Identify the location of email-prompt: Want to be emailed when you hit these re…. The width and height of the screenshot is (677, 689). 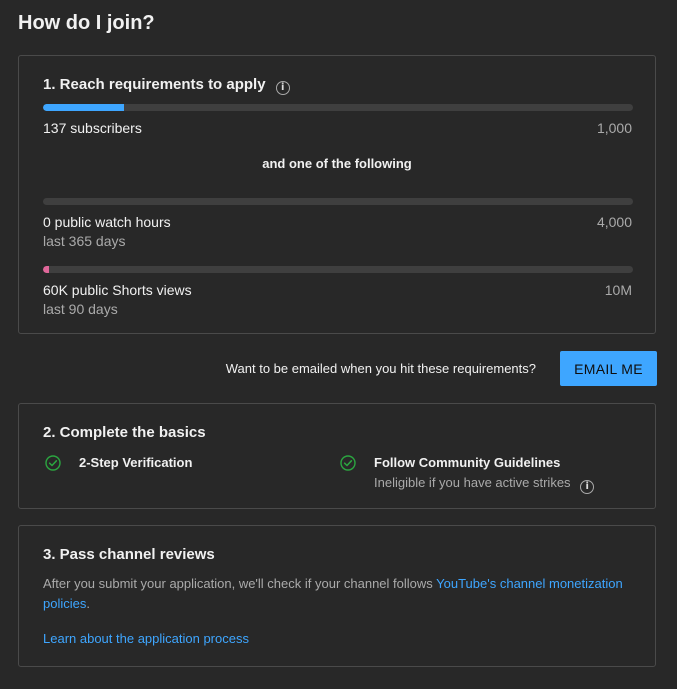
(380, 368).